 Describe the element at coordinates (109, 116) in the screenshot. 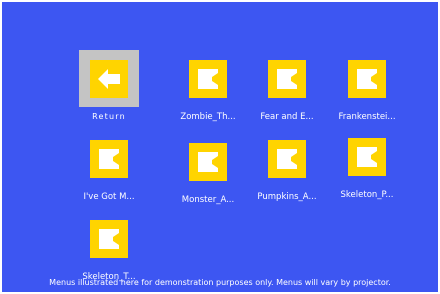

I see `menu-item-label: Return` at that location.